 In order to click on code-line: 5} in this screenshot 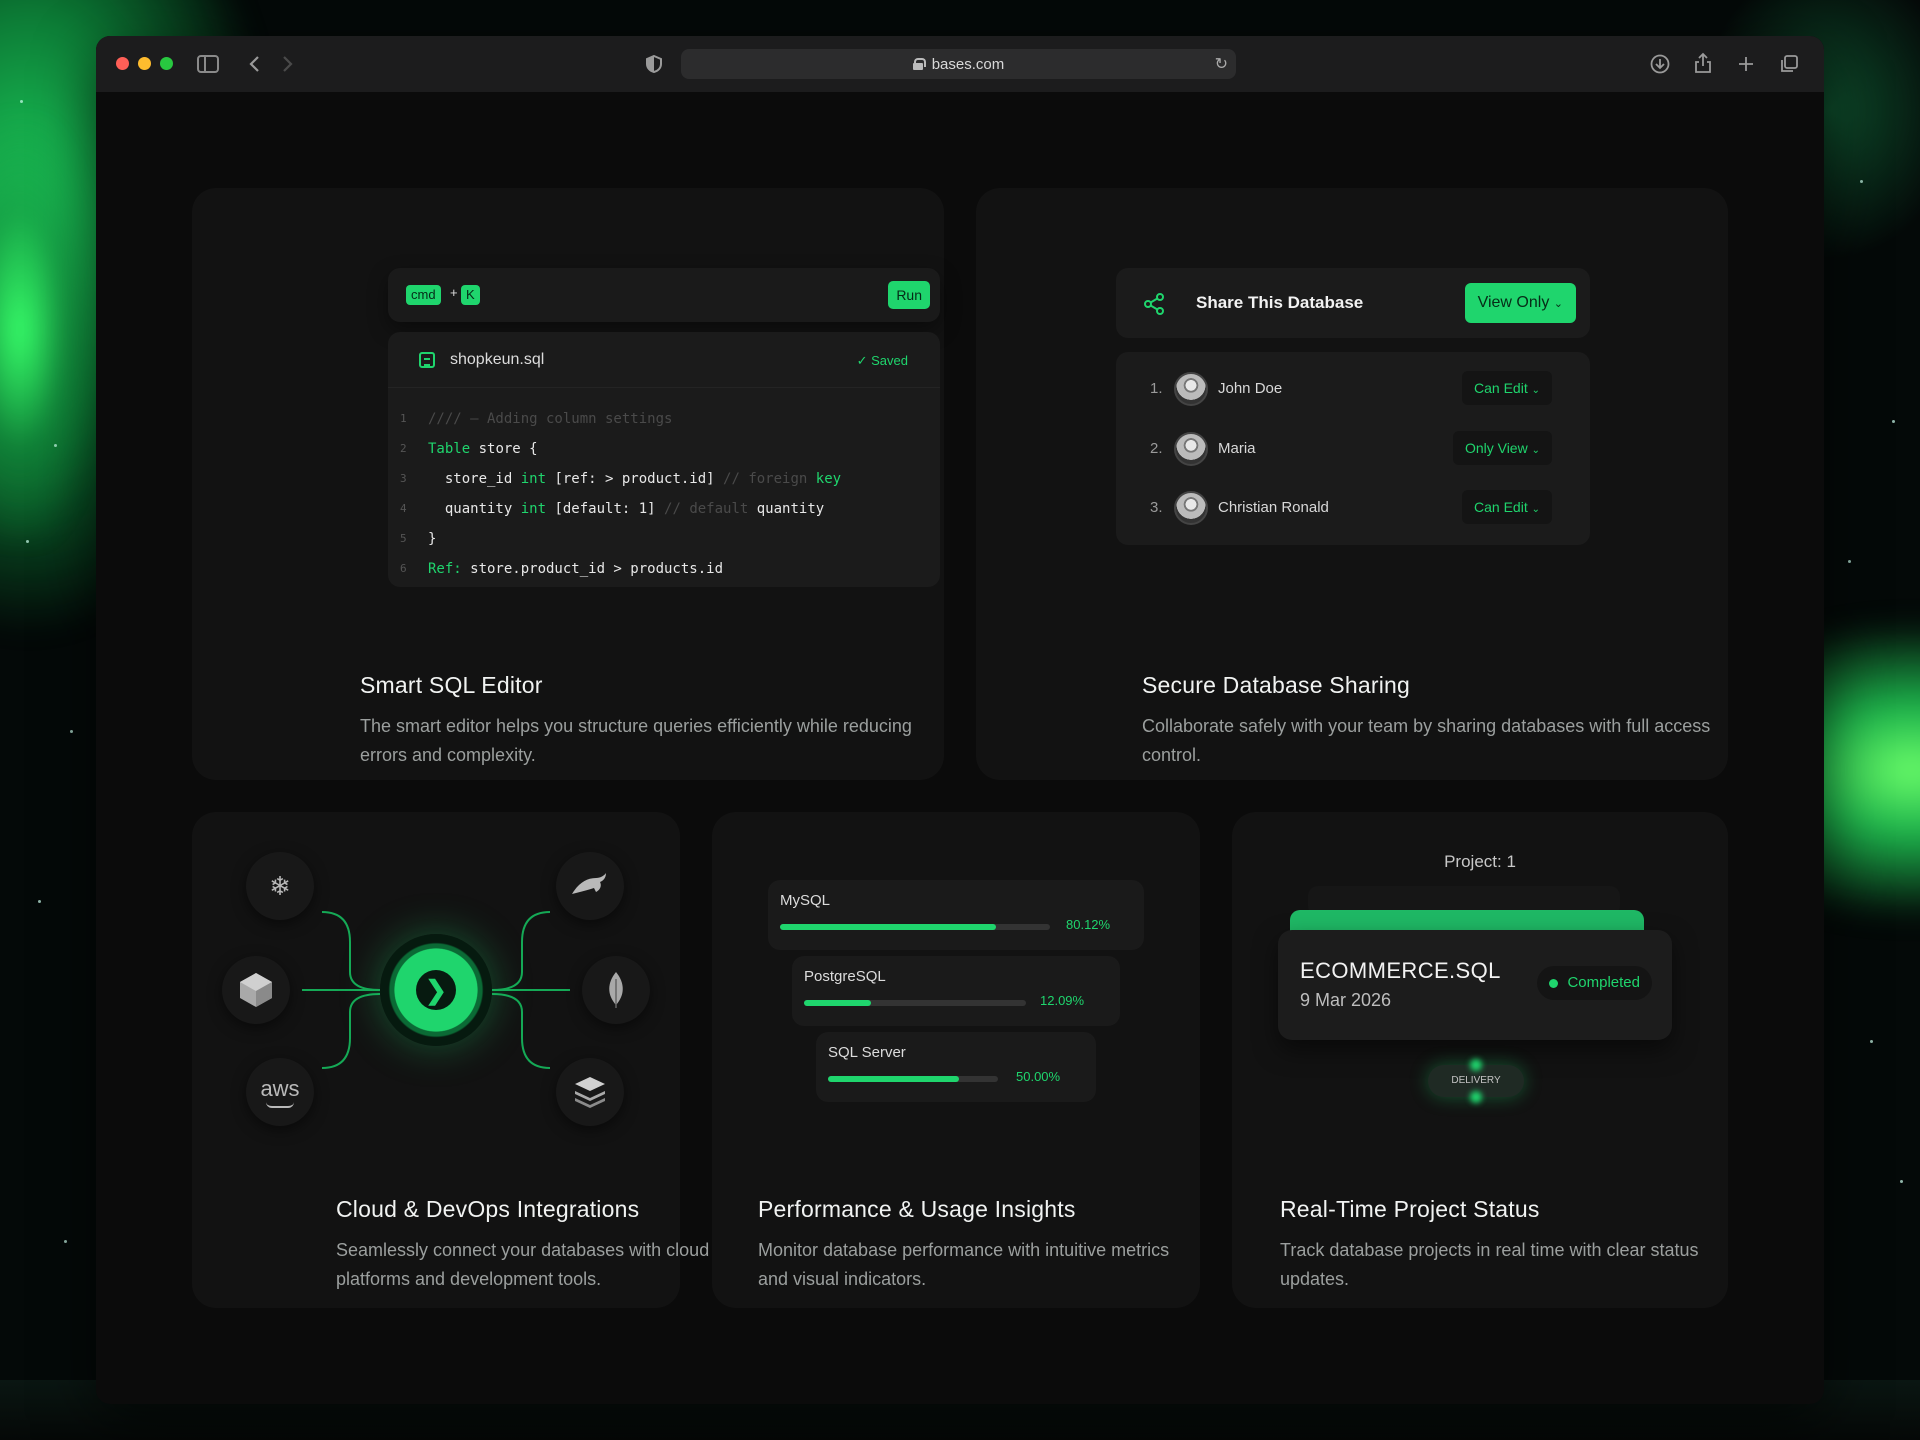, I will do `click(418, 539)`.